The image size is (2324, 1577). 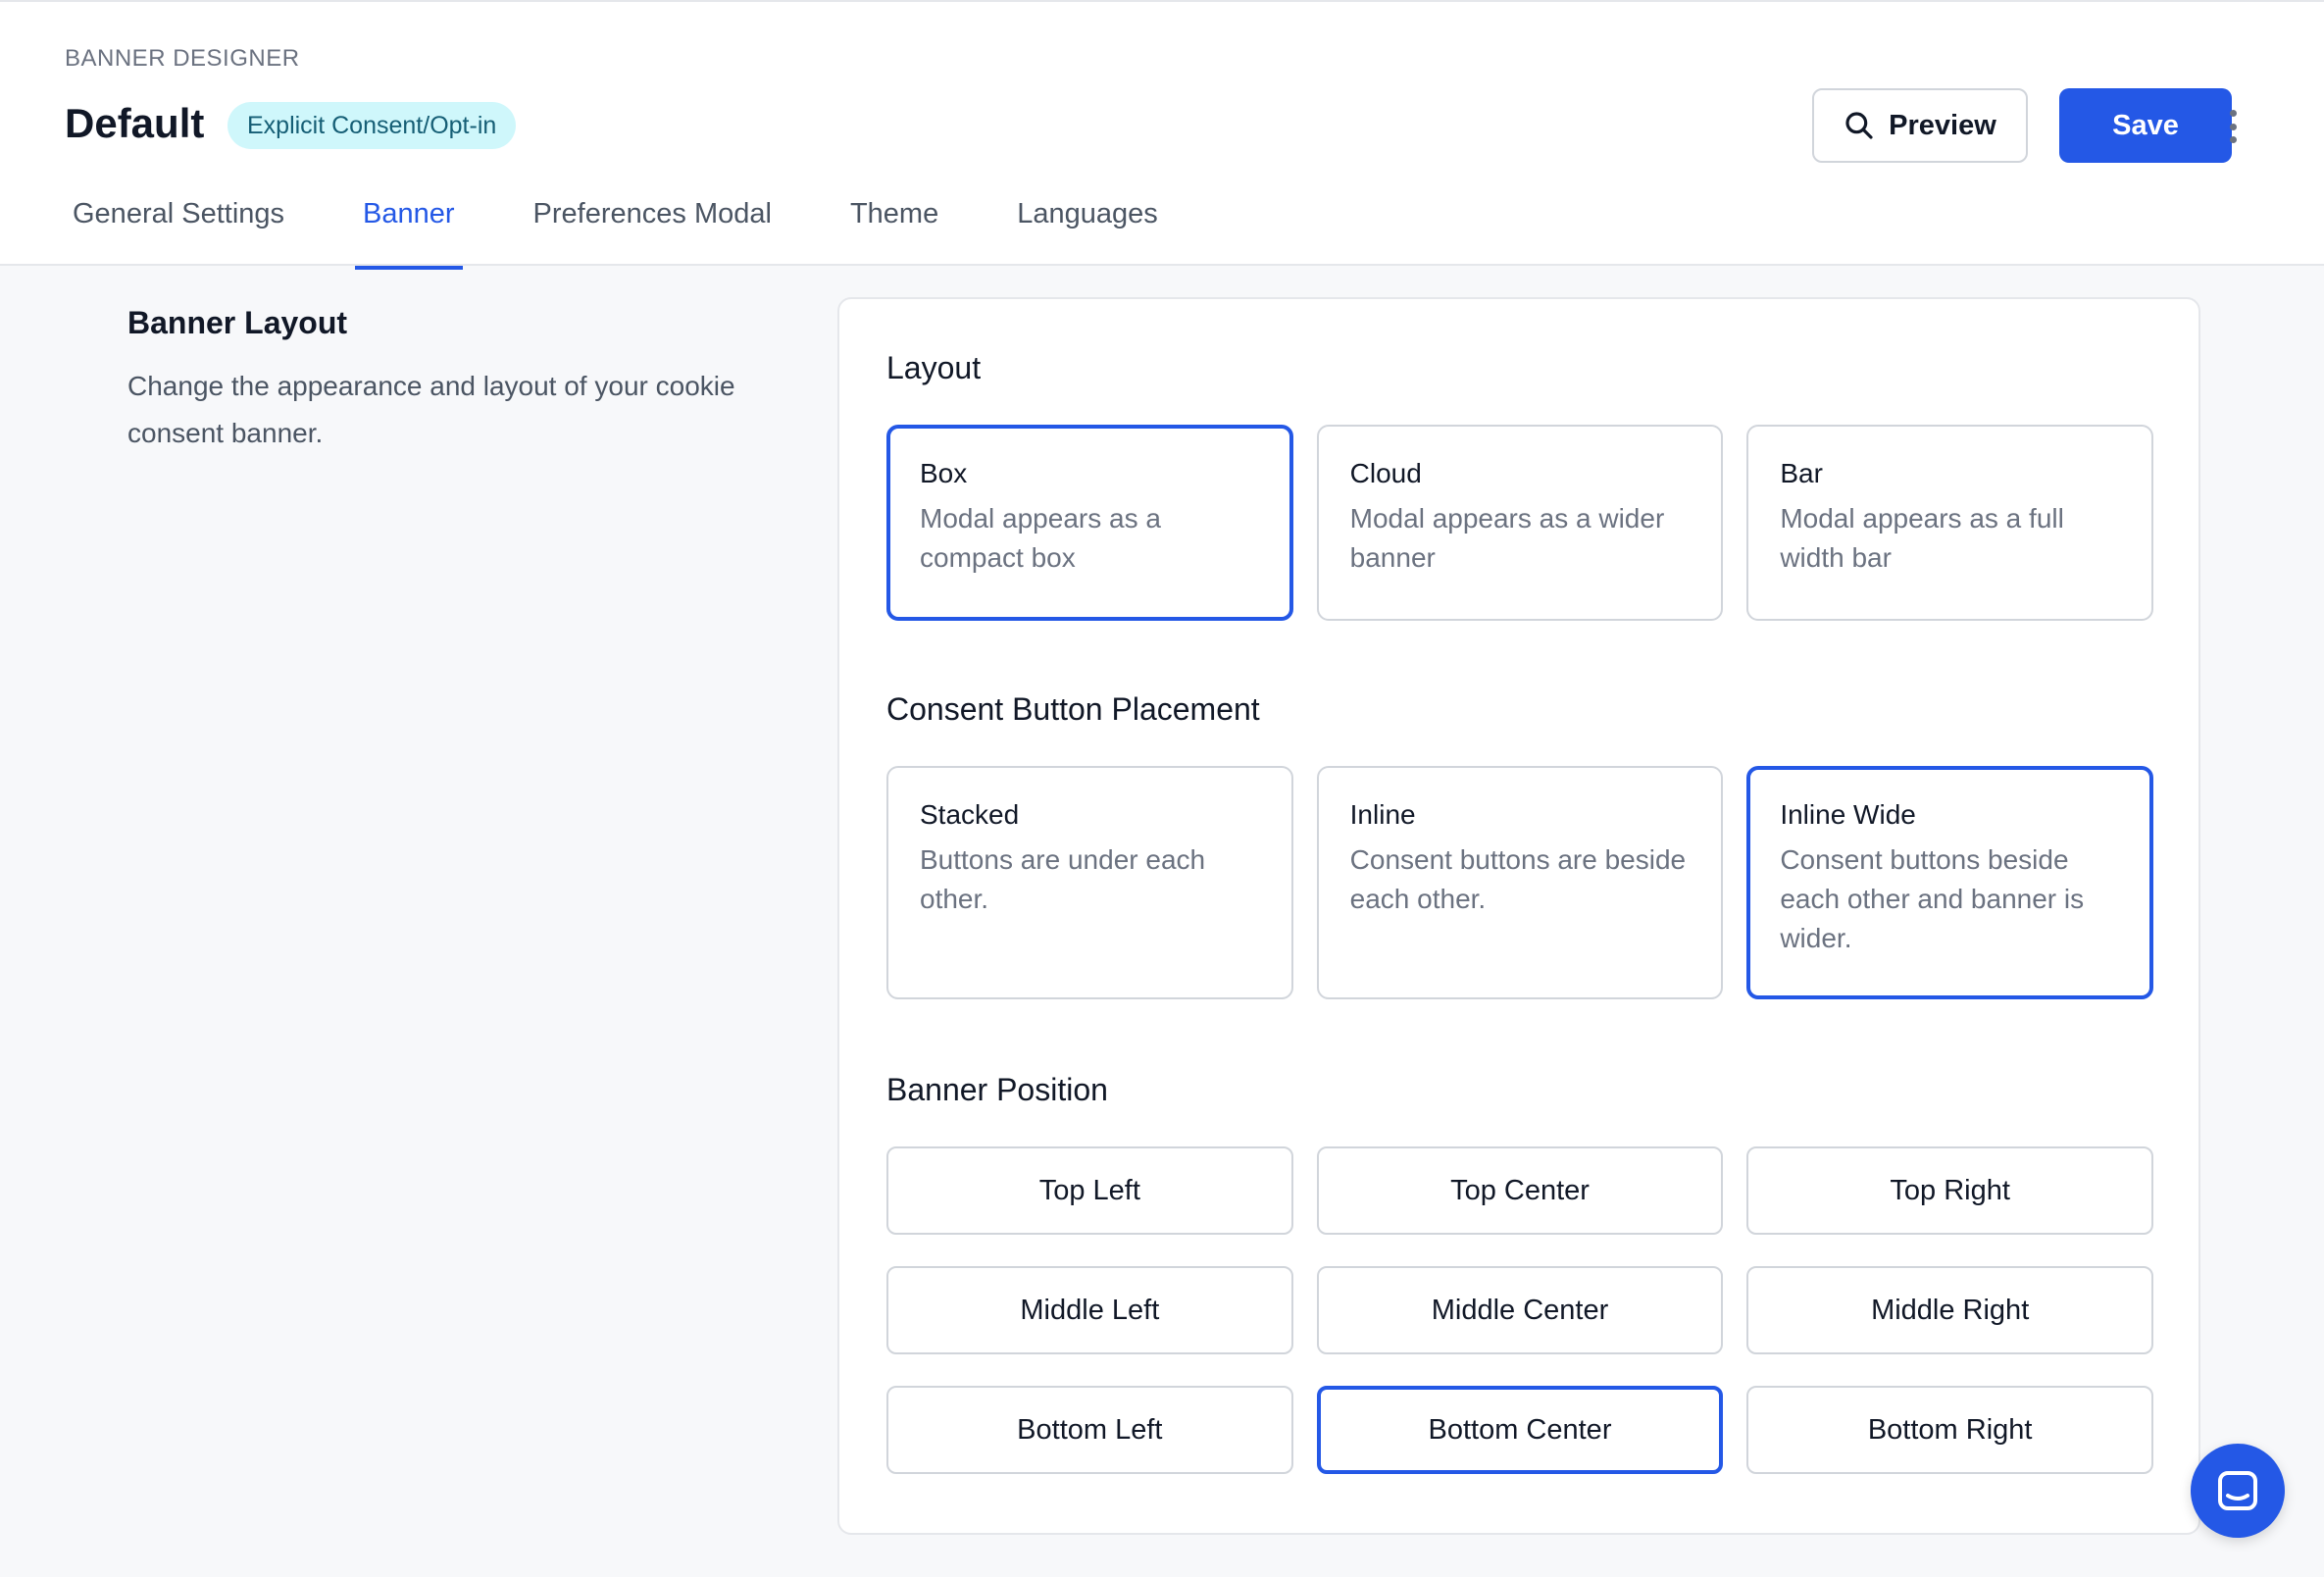 I want to click on kebab-menu-icon, so click(x=2233, y=126).